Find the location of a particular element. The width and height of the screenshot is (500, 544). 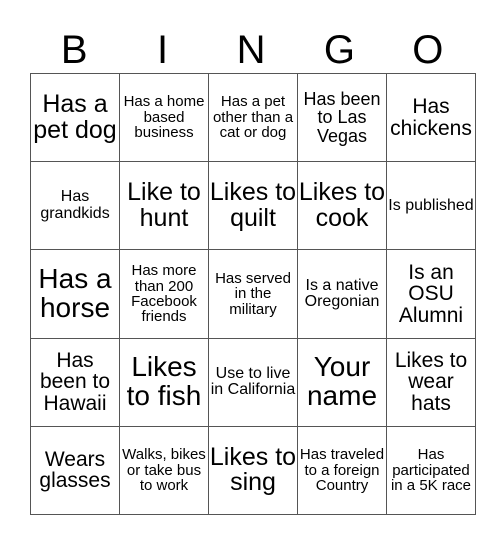

bingo-cell: Like to hunt is located at coordinates (164, 206).